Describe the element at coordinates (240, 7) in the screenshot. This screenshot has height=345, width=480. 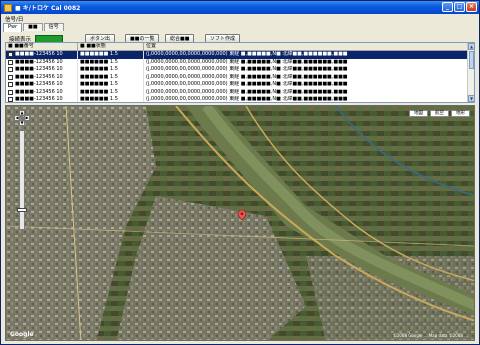
I see `title-bar: ■ キ/トロケ Cal 0082 _ □ ×` at that location.